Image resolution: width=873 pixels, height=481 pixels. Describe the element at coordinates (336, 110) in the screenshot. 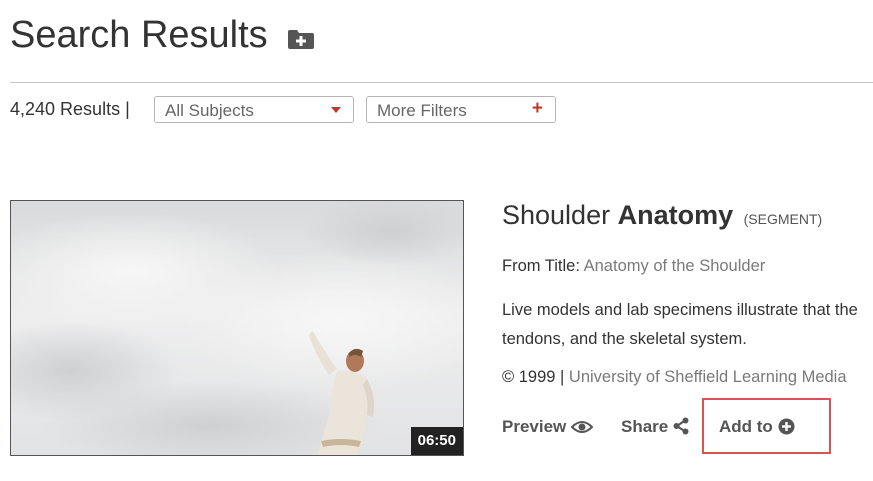

I see `chevron-down-icon` at that location.